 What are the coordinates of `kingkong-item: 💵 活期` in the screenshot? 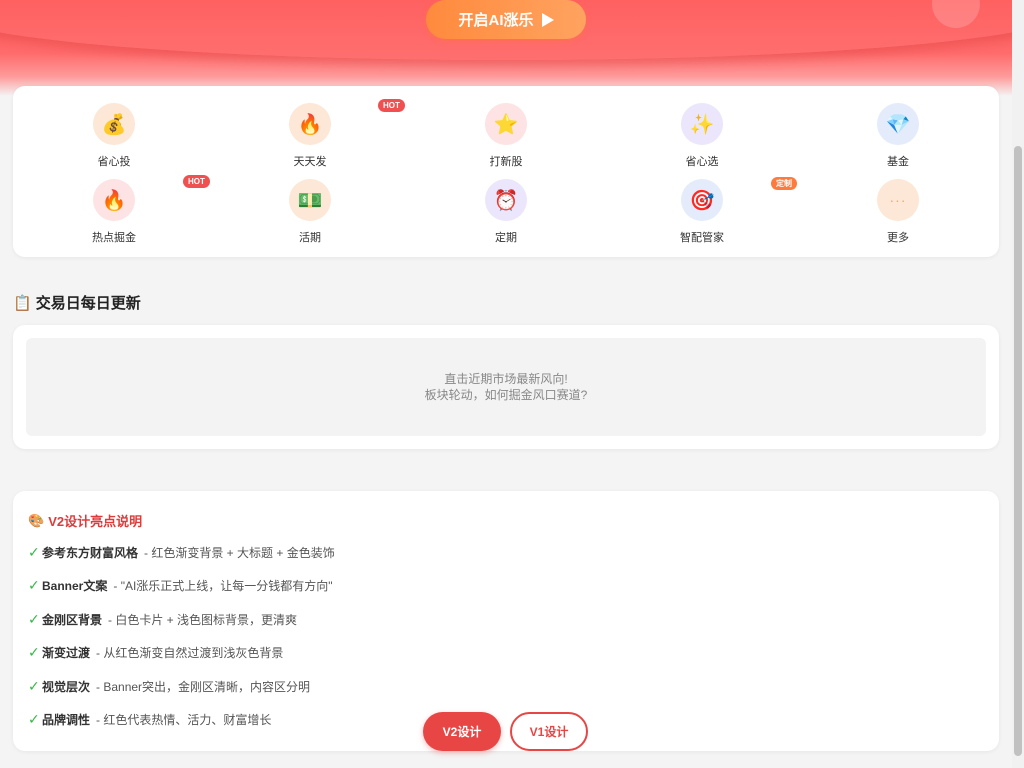 It's located at (310, 212).